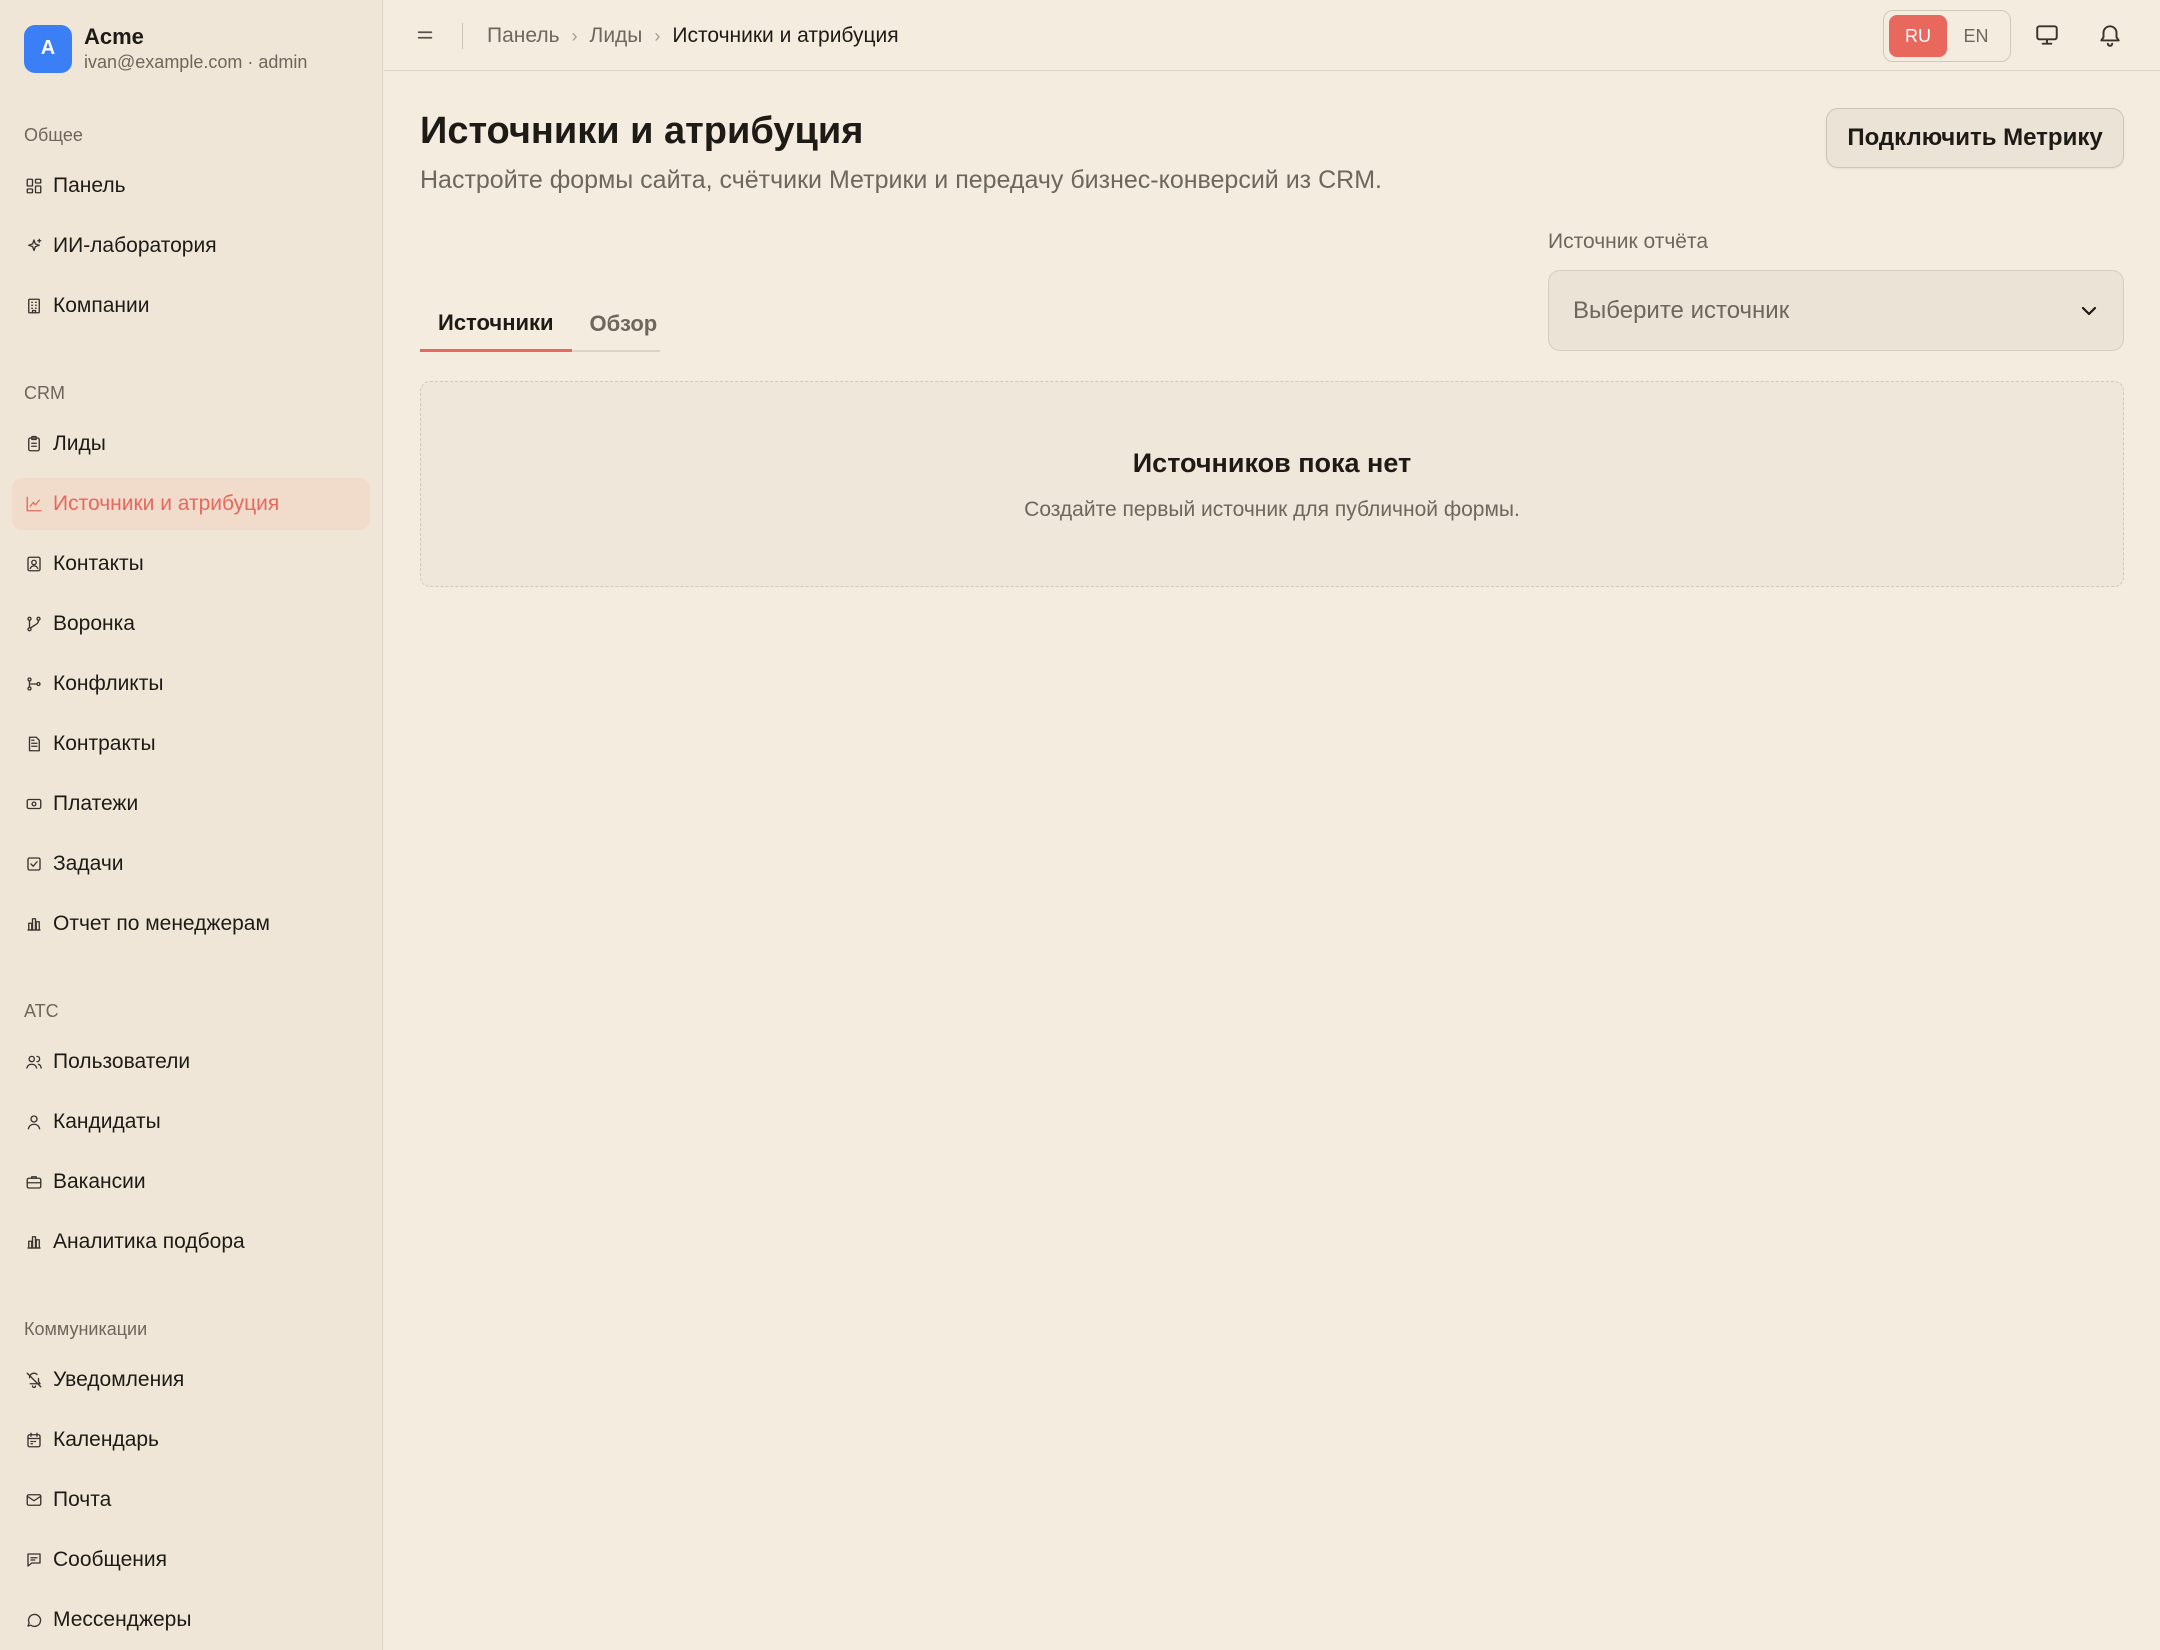 Image resolution: width=2160 pixels, height=1650 pixels. Describe the element at coordinates (108, 683) in the screenshot. I see `sidebar-item-label: Конфликты` at that location.